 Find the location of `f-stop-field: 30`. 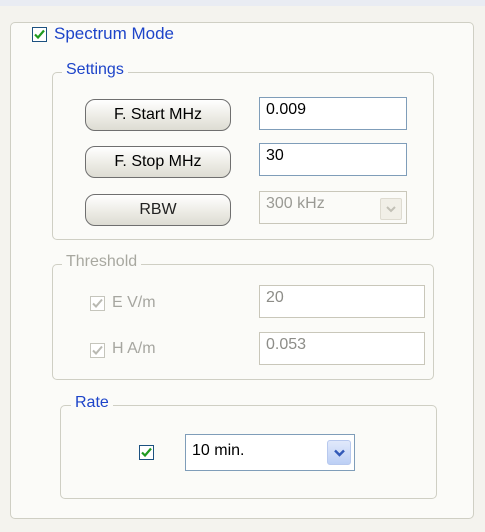

f-stop-field: 30 is located at coordinates (333, 159).